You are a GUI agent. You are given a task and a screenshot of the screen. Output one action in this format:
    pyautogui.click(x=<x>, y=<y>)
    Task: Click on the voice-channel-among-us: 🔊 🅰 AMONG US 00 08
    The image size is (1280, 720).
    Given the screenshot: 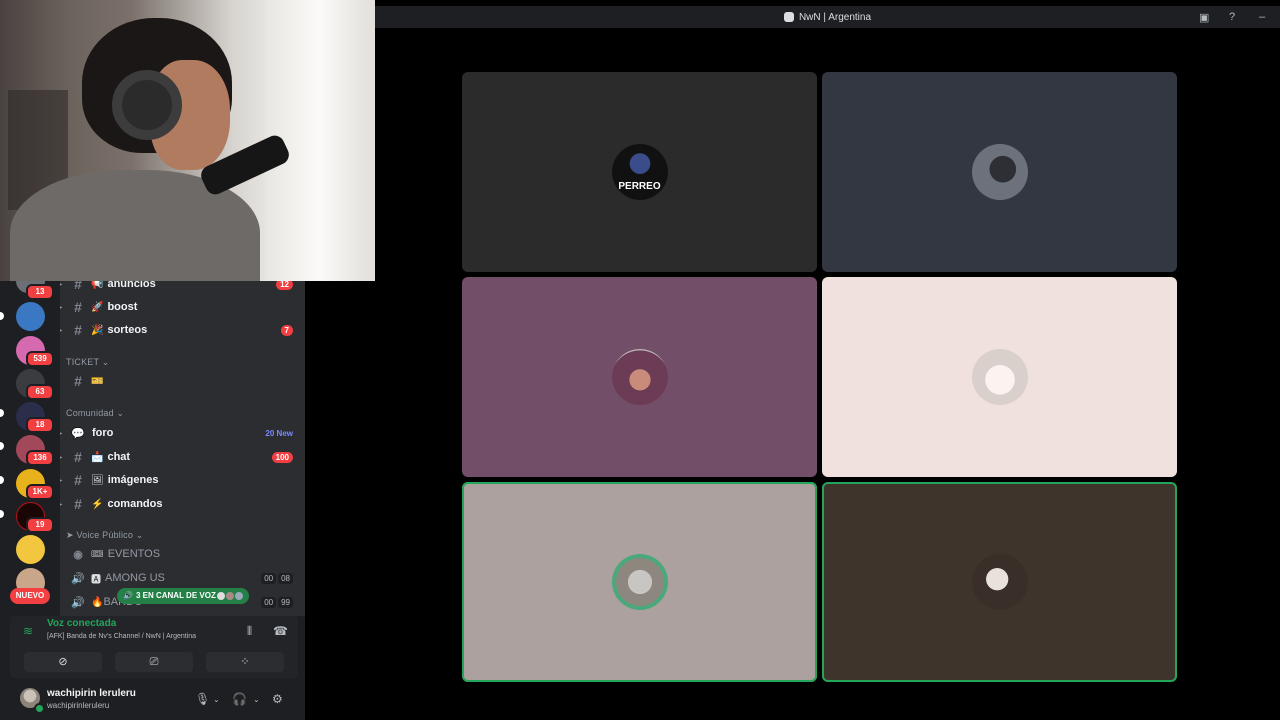 What is the action you would take?
    pyautogui.click(x=182, y=578)
    